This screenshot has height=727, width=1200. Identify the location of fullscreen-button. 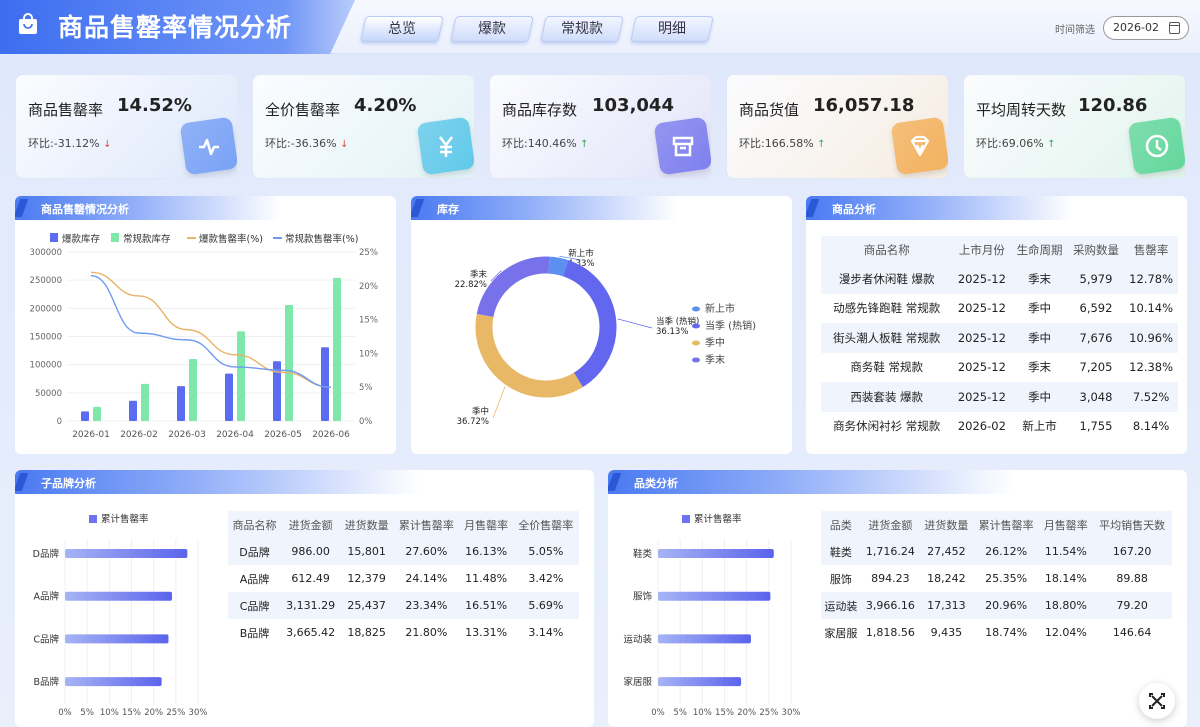
(1157, 701).